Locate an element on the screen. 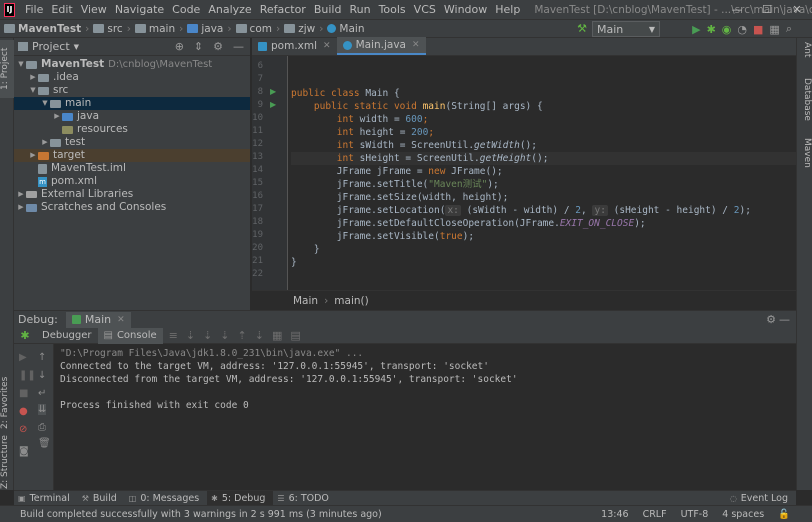 Image resolution: width=812 pixels, height=522 pixels. line-separator: CRLF is located at coordinates (655, 514).